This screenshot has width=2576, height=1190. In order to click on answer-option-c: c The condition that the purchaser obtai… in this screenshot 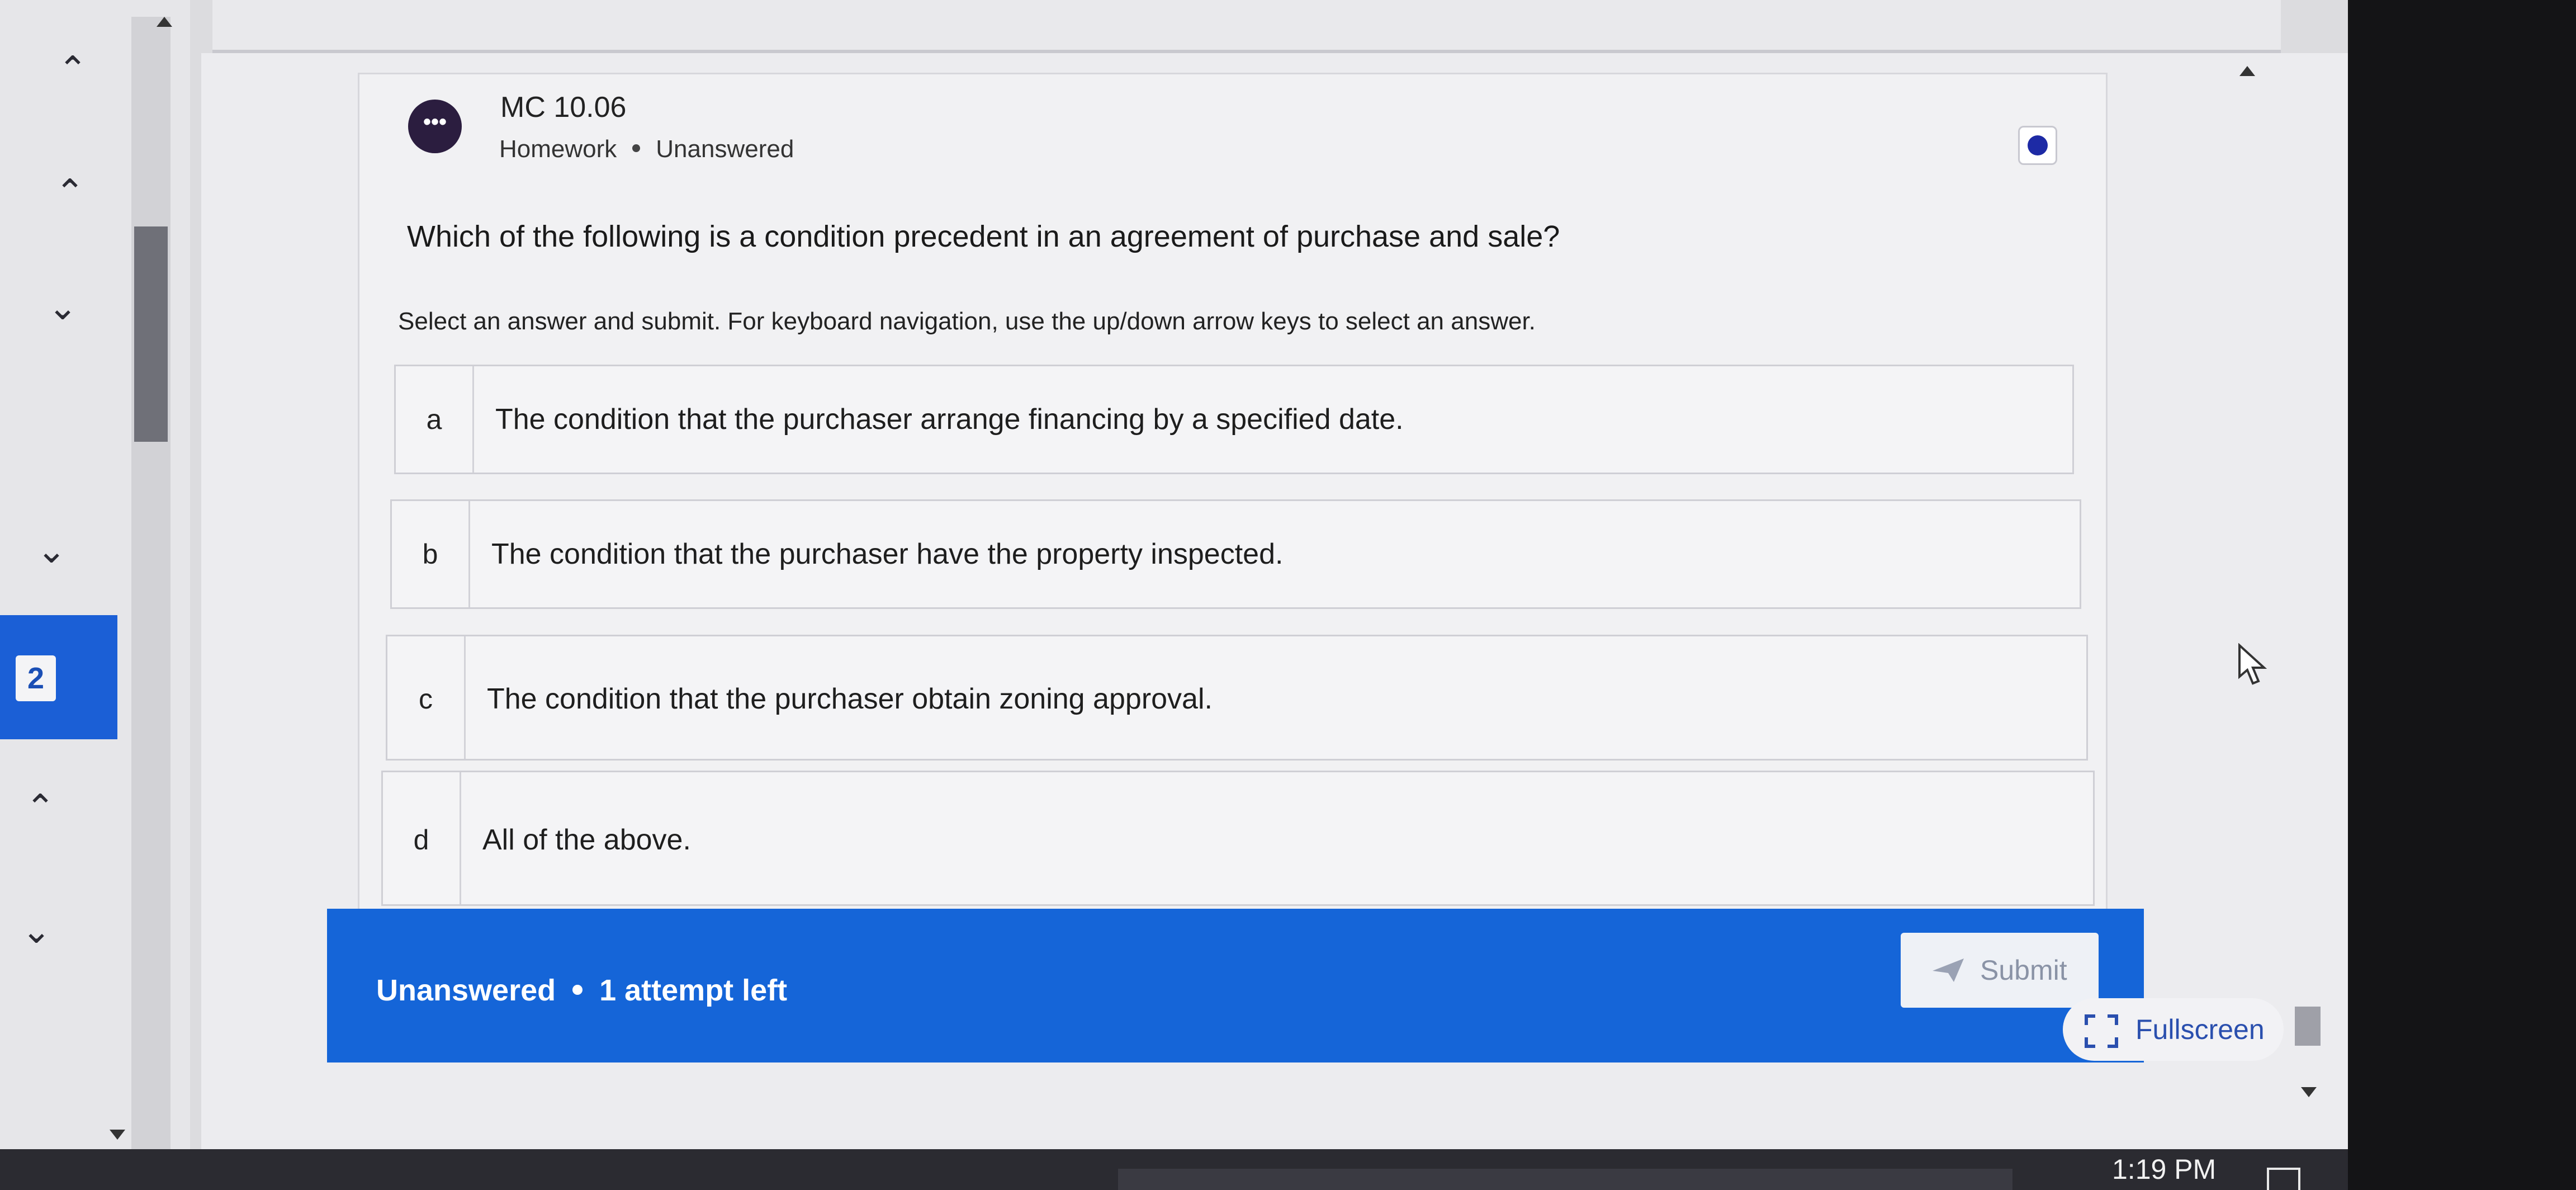, I will do `click(1237, 698)`.